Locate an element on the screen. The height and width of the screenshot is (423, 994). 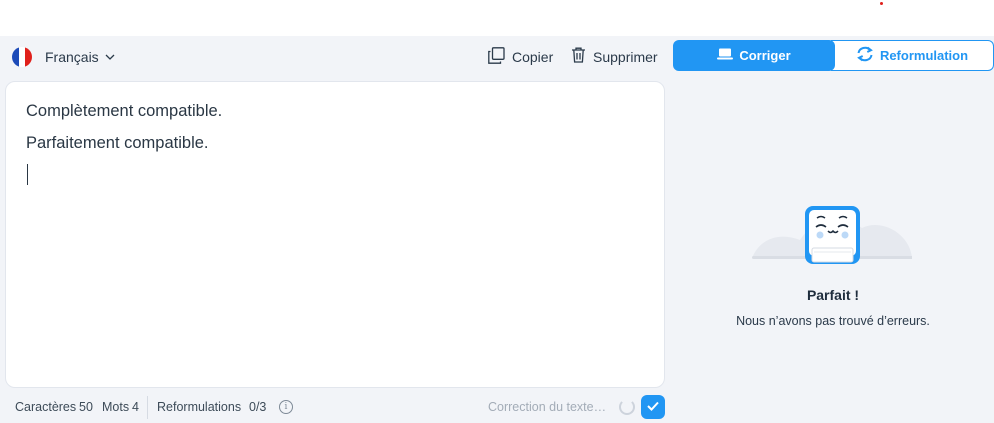
france-flag-icon is located at coordinates (22, 57).